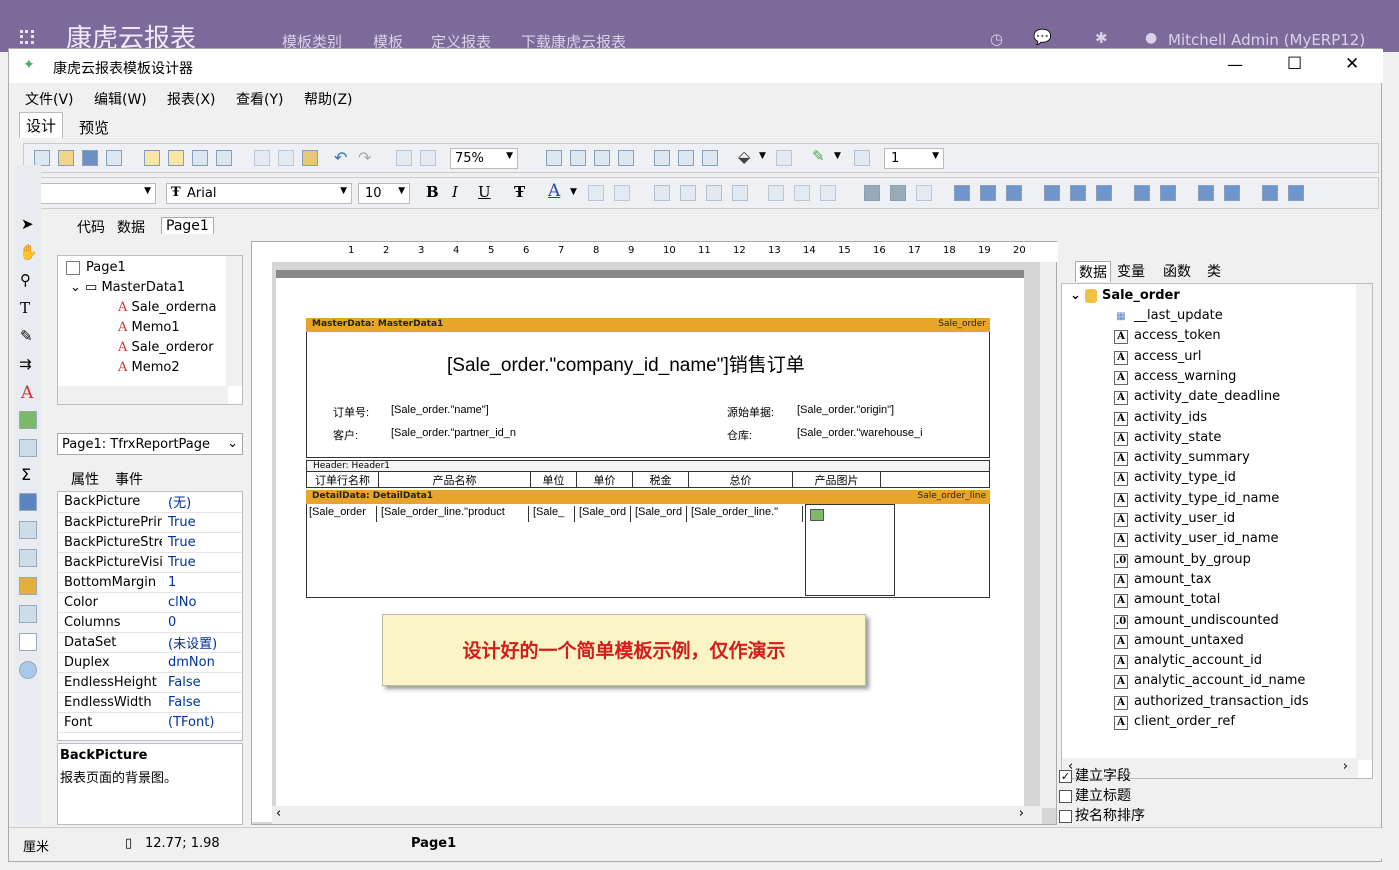 The width and height of the screenshot is (1399, 870). I want to click on property-row: Color clNo, so click(150, 602).